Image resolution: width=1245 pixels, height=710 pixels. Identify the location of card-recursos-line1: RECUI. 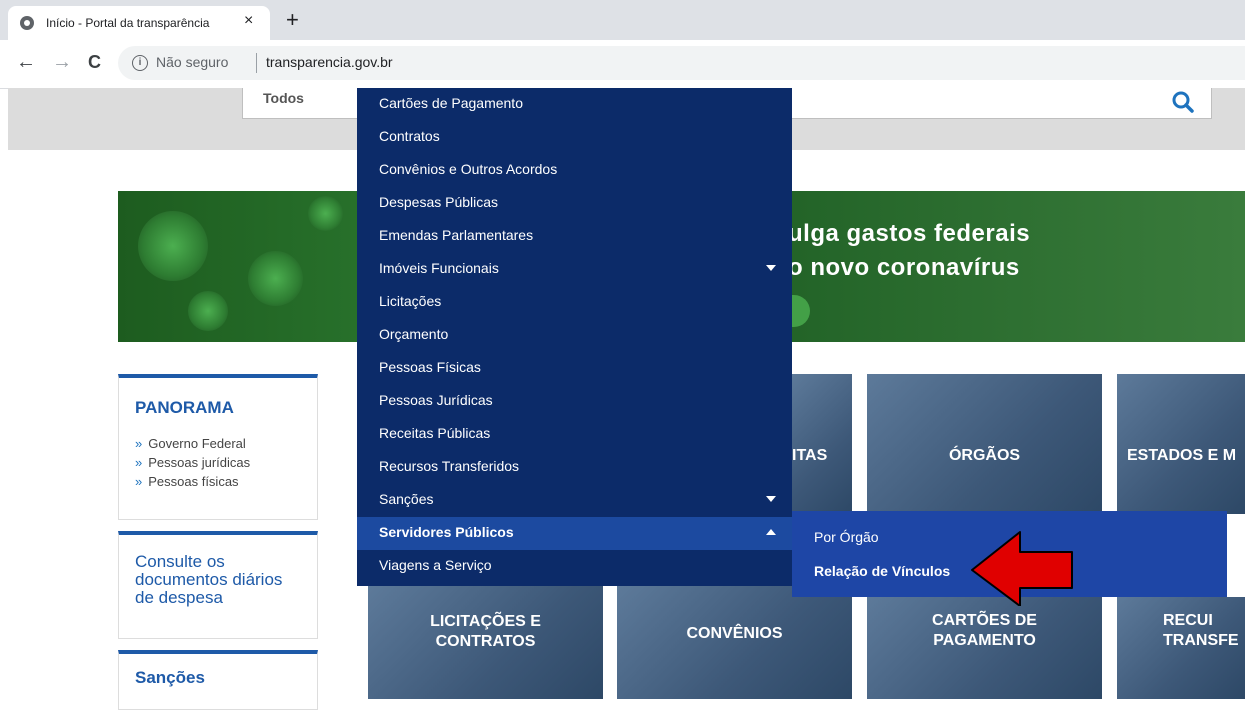
(1188, 620).